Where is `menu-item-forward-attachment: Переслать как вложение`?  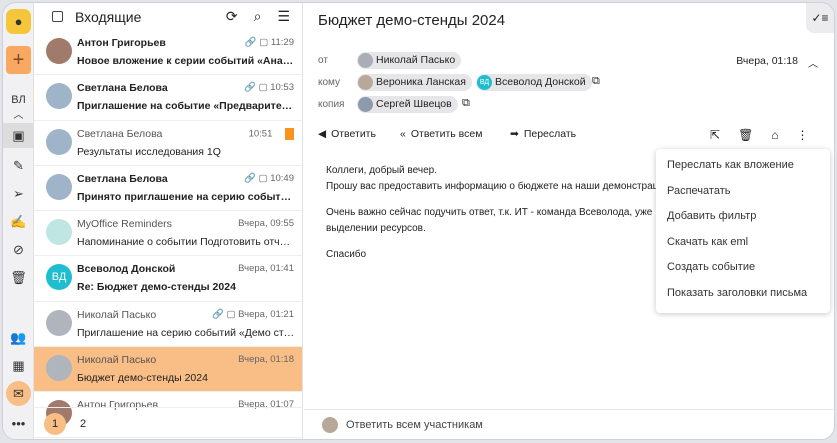 menu-item-forward-attachment: Переслать как вложение is located at coordinates (743, 166).